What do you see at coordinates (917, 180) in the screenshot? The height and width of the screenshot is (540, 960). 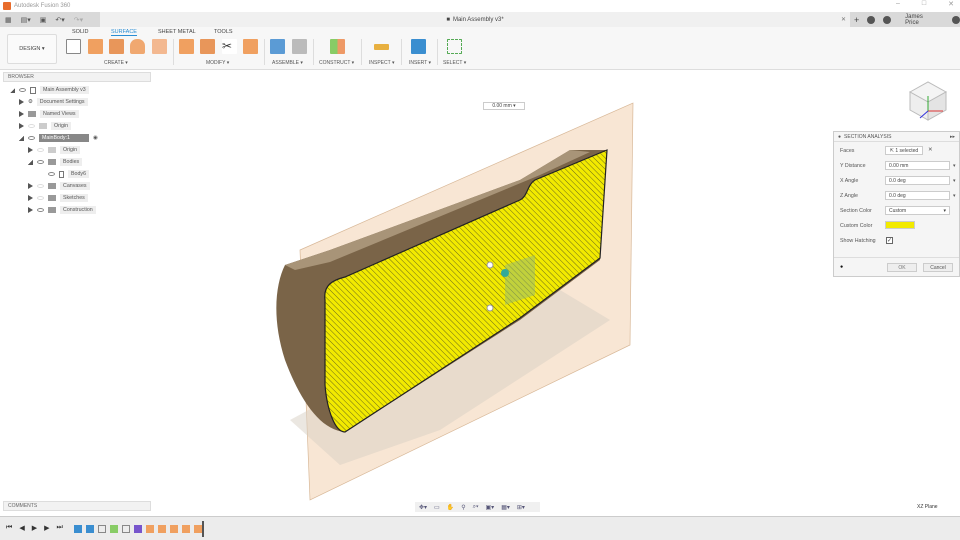 I see `x-angle-input: 0.0 deg` at bounding box center [917, 180].